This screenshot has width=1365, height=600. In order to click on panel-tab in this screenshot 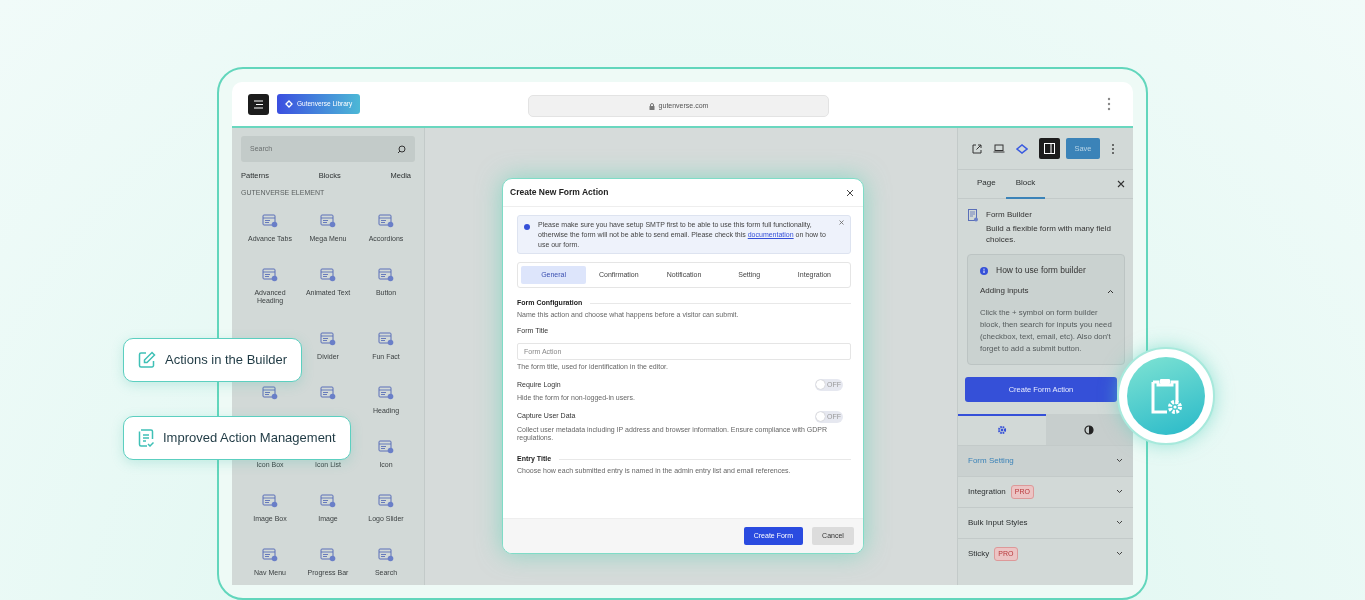, I will do `click(1089, 429)`.